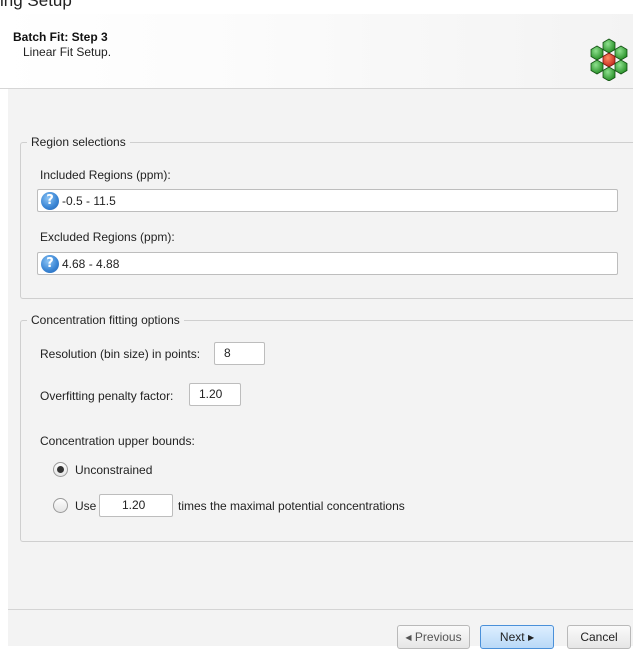 The width and height of the screenshot is (633, 649). Describe the element at coordinates (531, 637) in the screenshot. I see `arrow-right-icon: ▶` at that location.